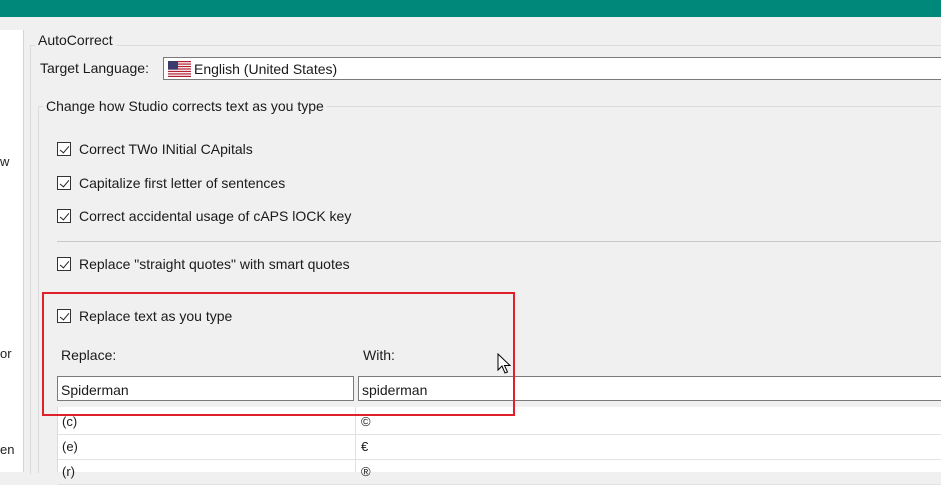 The image size is (941, 485). I want to click on tree-item-fragment: or, so click(6, 353).